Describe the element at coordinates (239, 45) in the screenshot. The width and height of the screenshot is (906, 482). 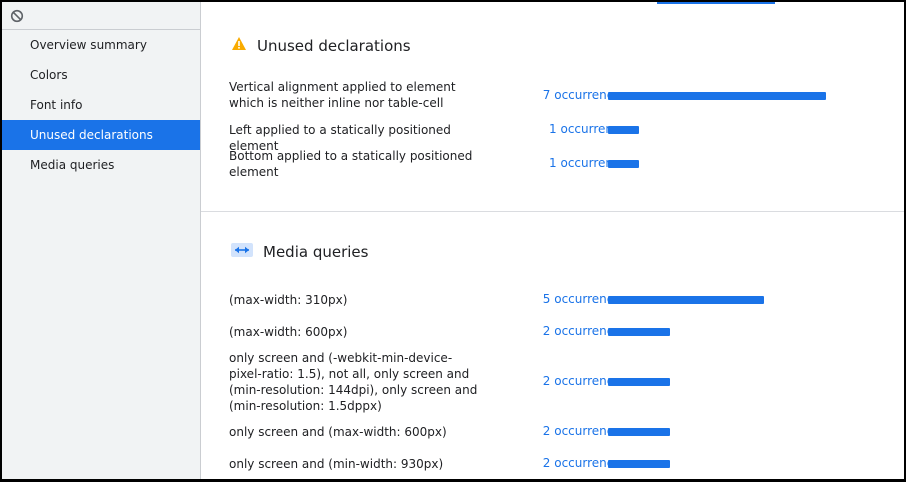
I see `warning-icon` at that location.